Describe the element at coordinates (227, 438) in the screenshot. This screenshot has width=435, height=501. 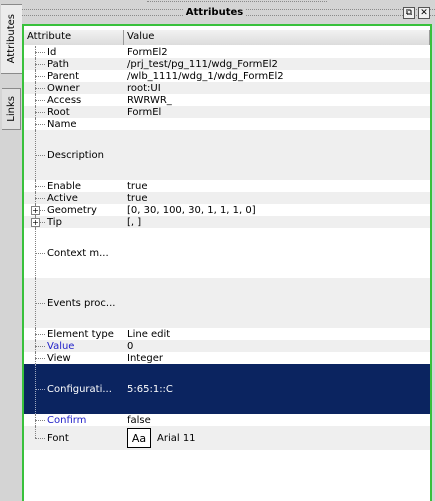
I see `table-row: Font Aa Arial 11` at that location.